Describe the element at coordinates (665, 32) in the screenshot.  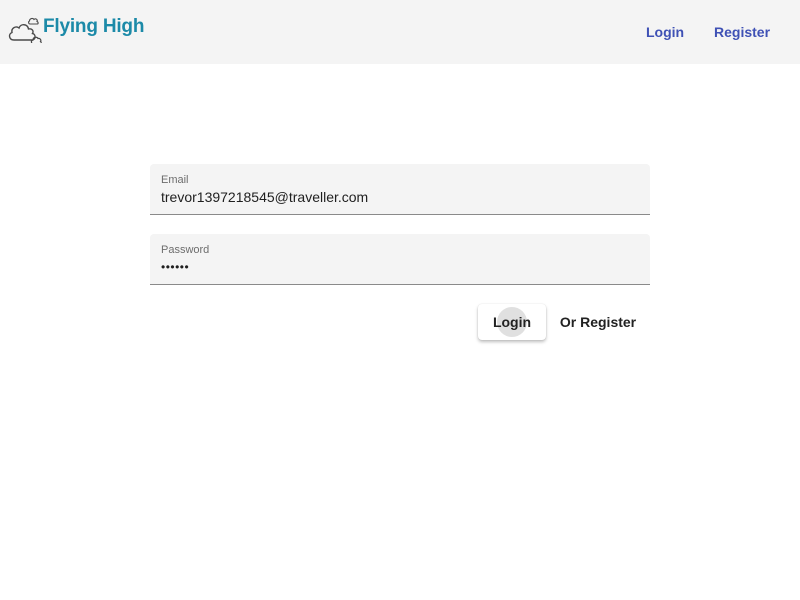
I see `nav-login-link: Login` at that location.